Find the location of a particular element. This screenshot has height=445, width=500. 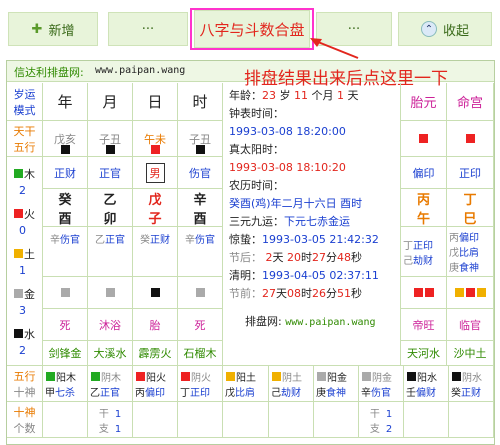

bottom-item: 阴金 辛伤官 is located at coordinates (381, 384).